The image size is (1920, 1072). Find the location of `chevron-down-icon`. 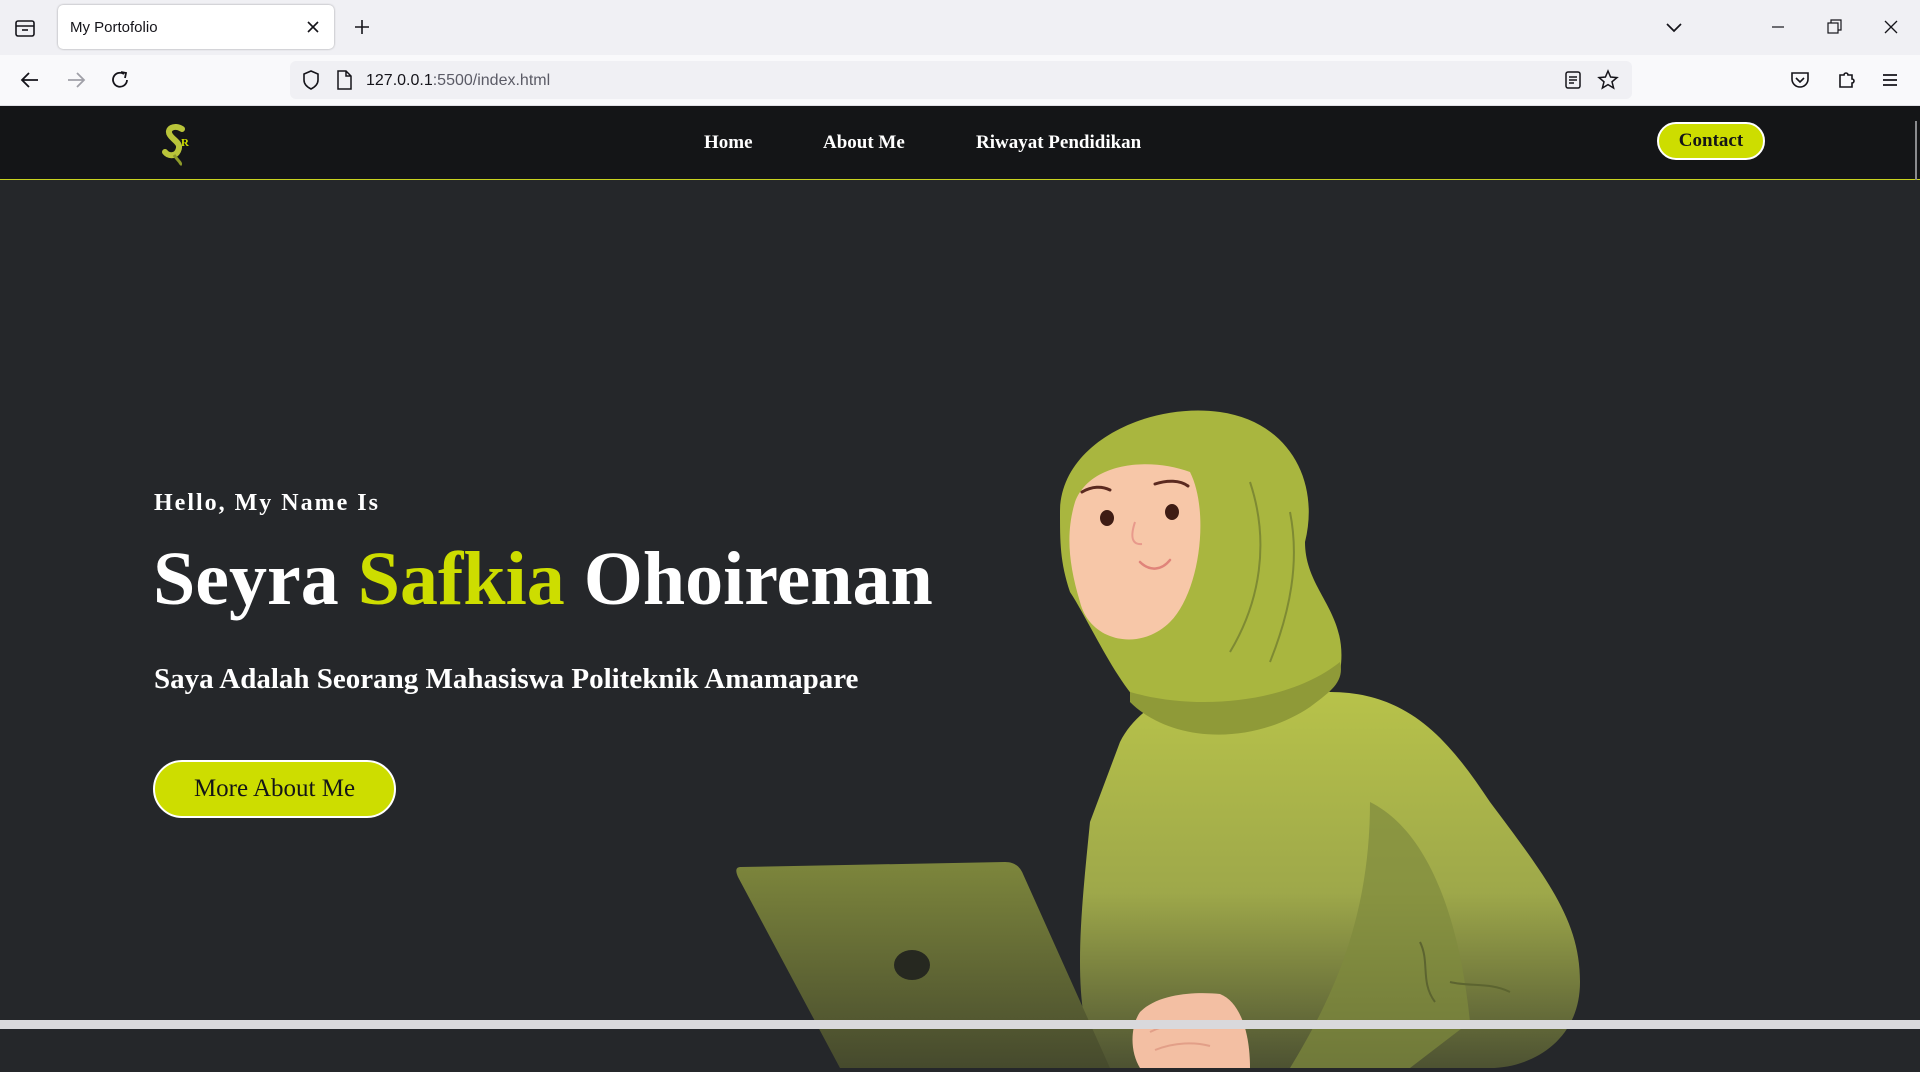

chevron-down-icon is located at coordinates (1674, 27).